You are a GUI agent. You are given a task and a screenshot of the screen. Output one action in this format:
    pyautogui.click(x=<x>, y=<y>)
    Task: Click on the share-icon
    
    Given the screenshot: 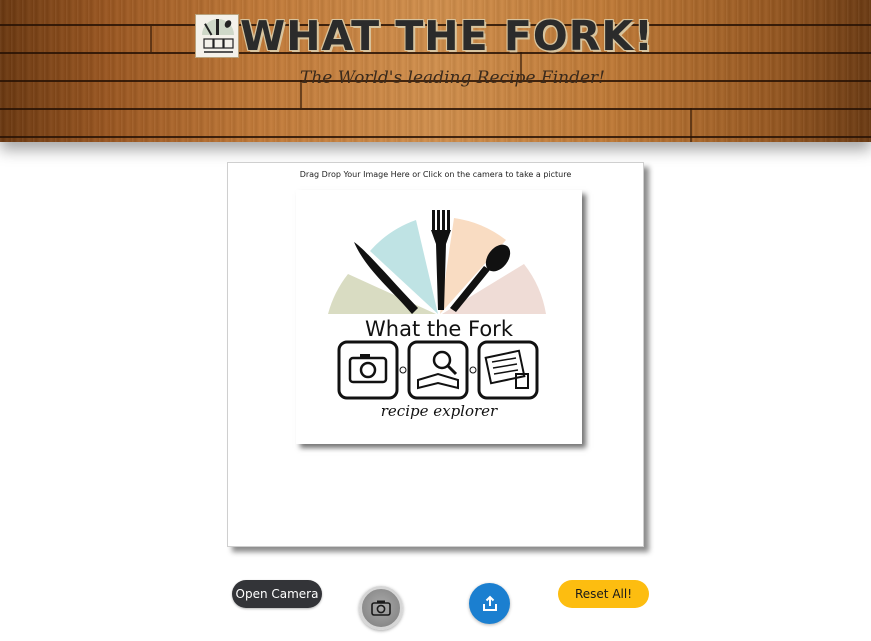 What is the action you would take?
    pyautogui.click(x=489, y=603)
    